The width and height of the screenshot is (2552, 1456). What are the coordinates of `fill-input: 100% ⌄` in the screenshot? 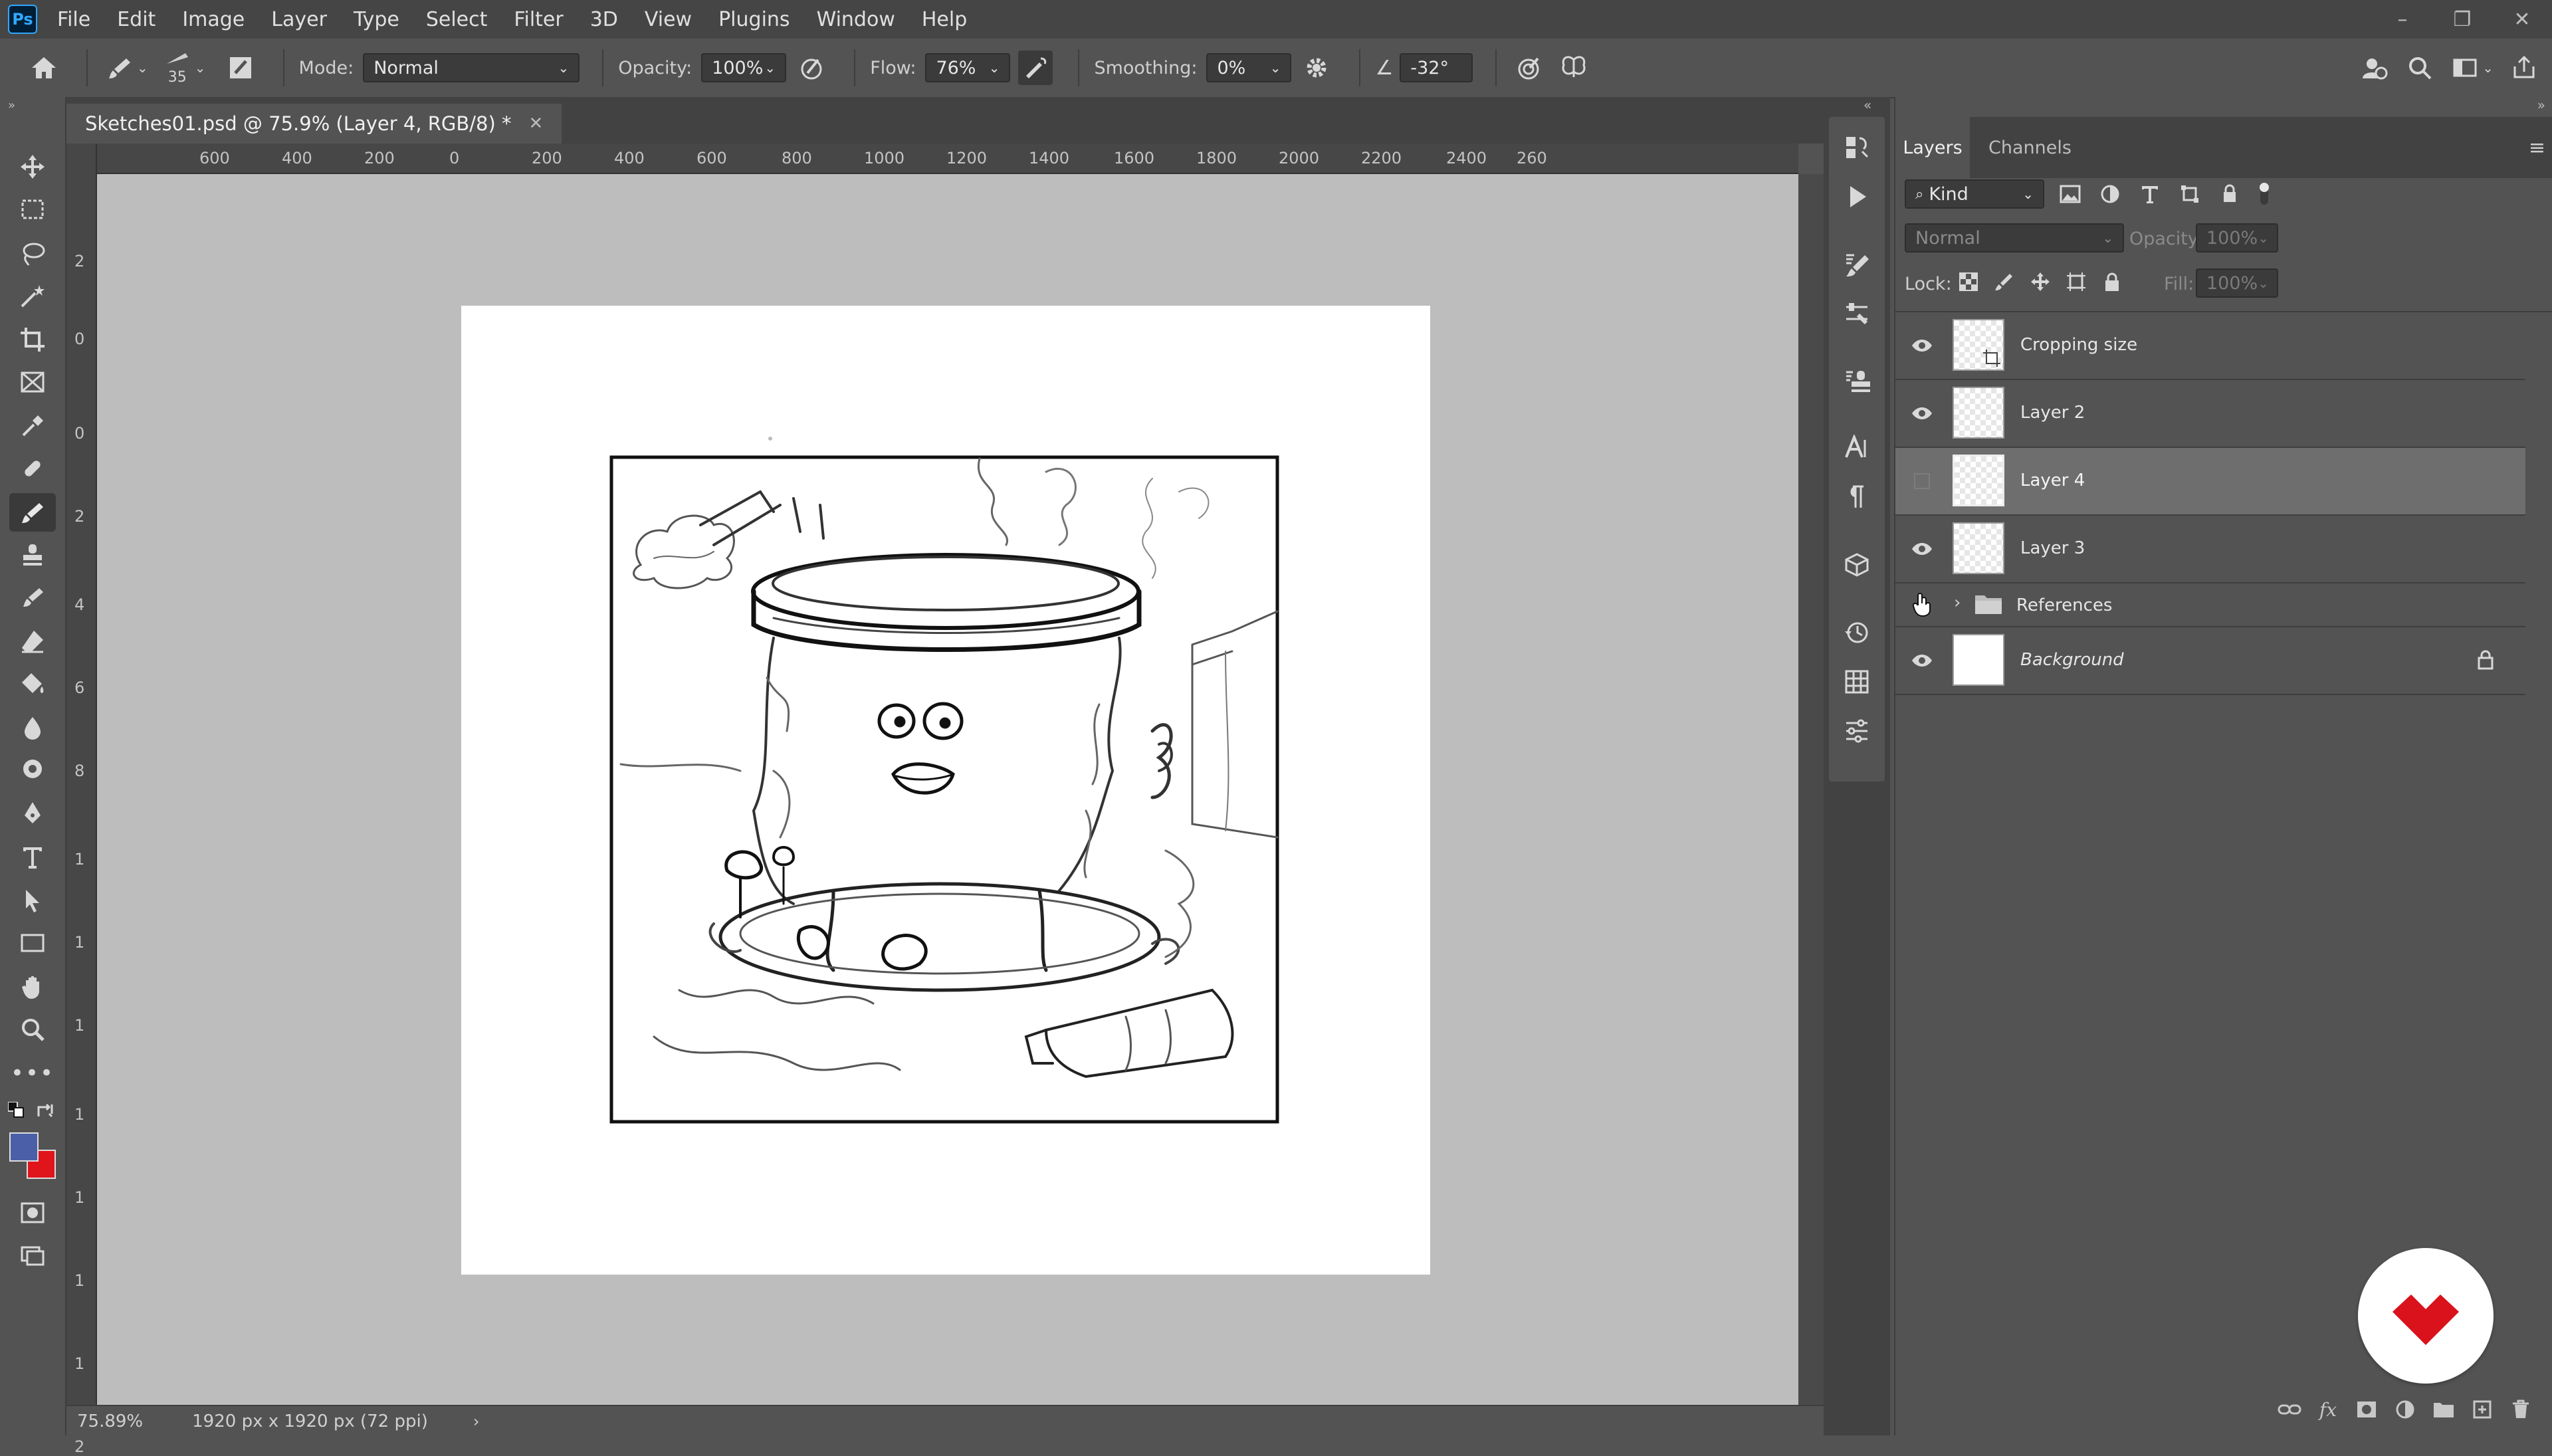 It's located at (2237, 283).